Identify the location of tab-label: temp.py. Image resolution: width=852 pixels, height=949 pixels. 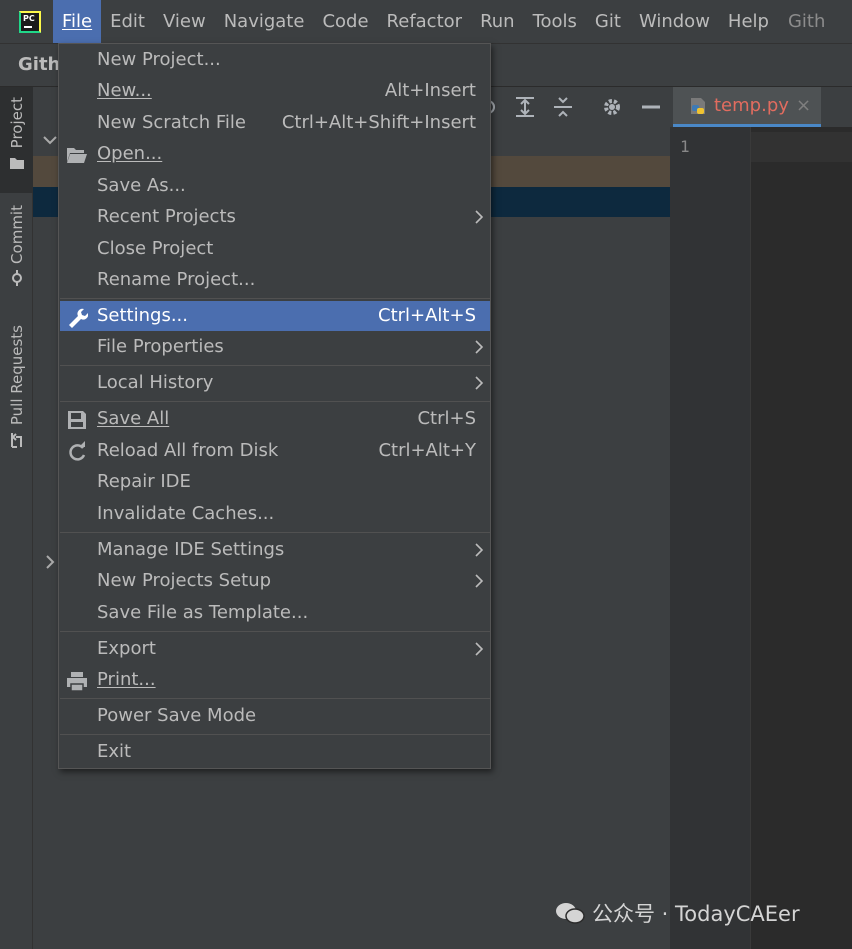
(751, 105).